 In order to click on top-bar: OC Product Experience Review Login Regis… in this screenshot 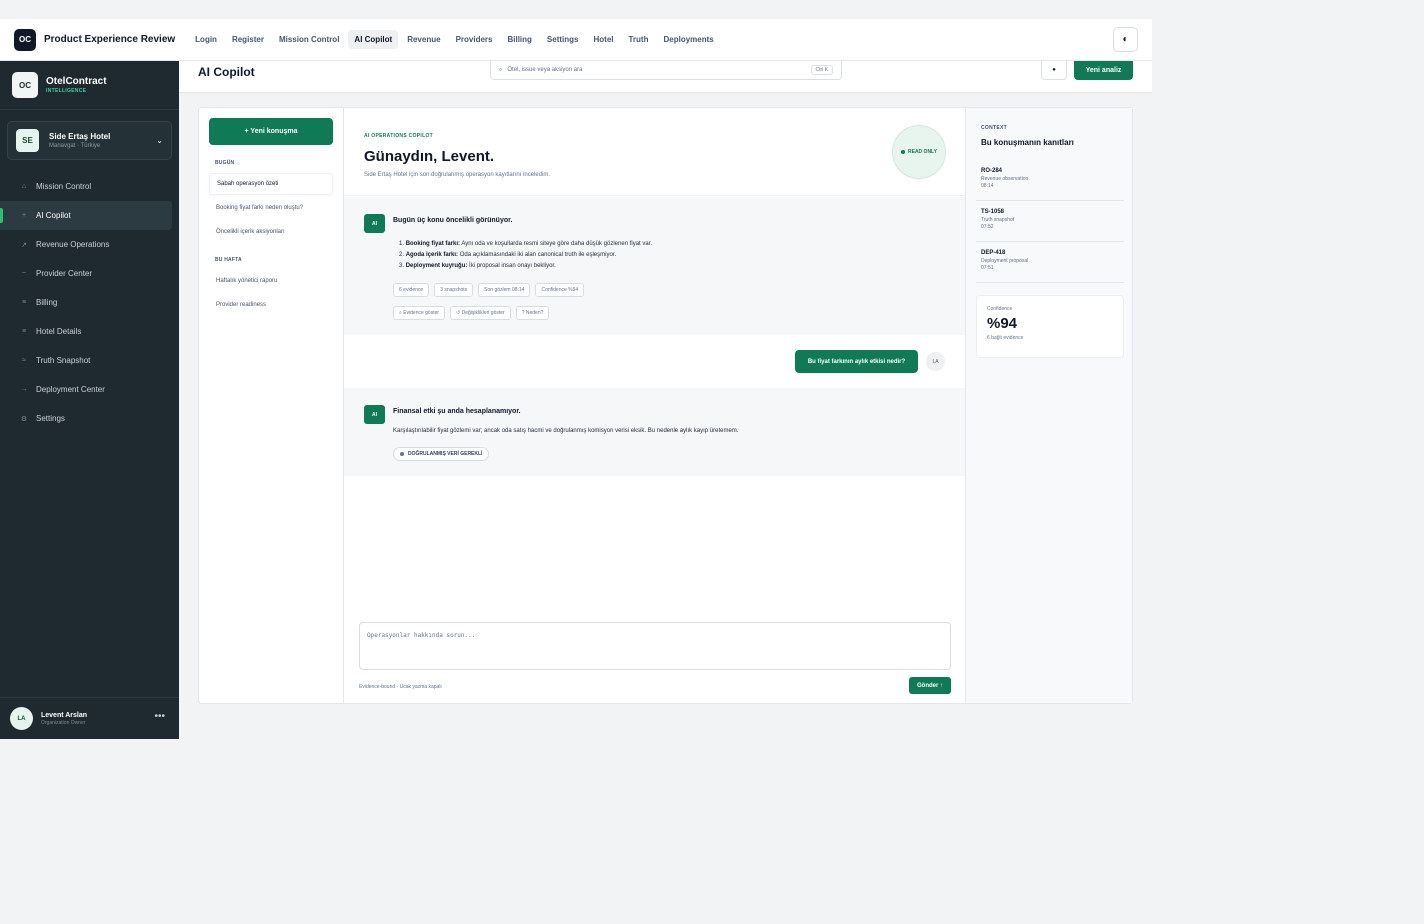, I will do `click(576, 40)`.